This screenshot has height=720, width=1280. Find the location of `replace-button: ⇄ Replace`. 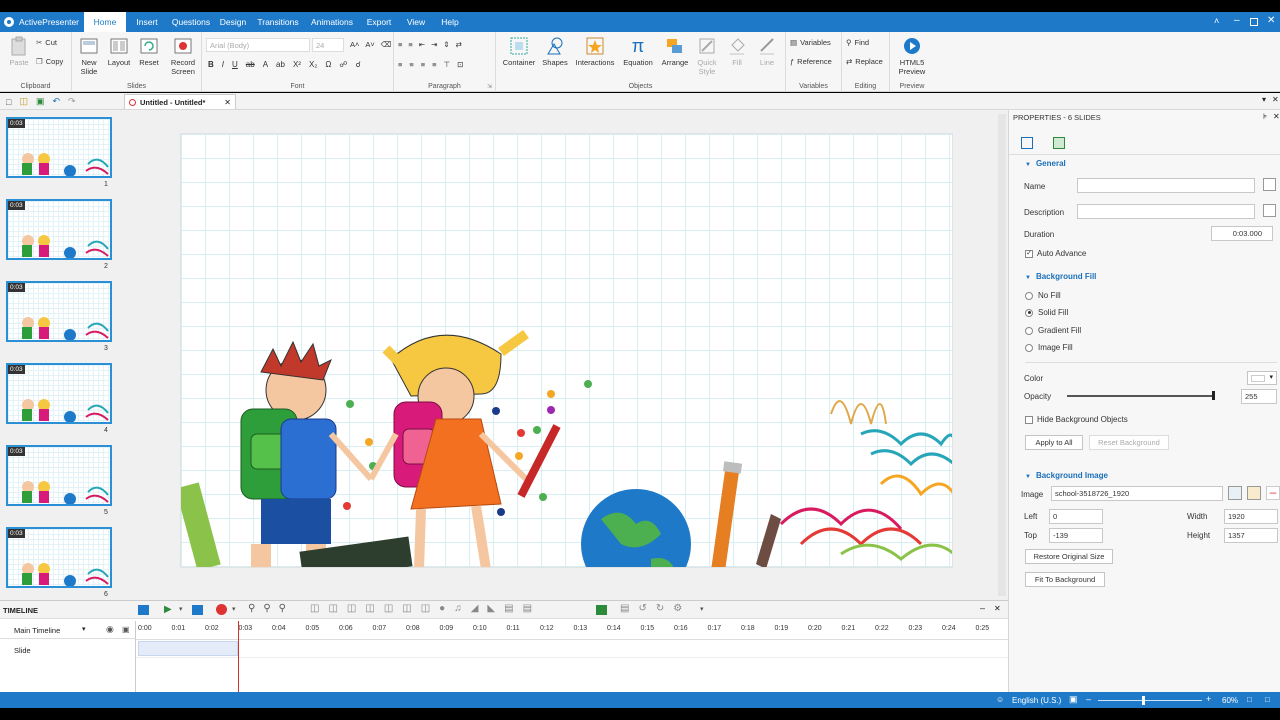

replace-button: ⇄ Replace is located at coordinates (864, 61).